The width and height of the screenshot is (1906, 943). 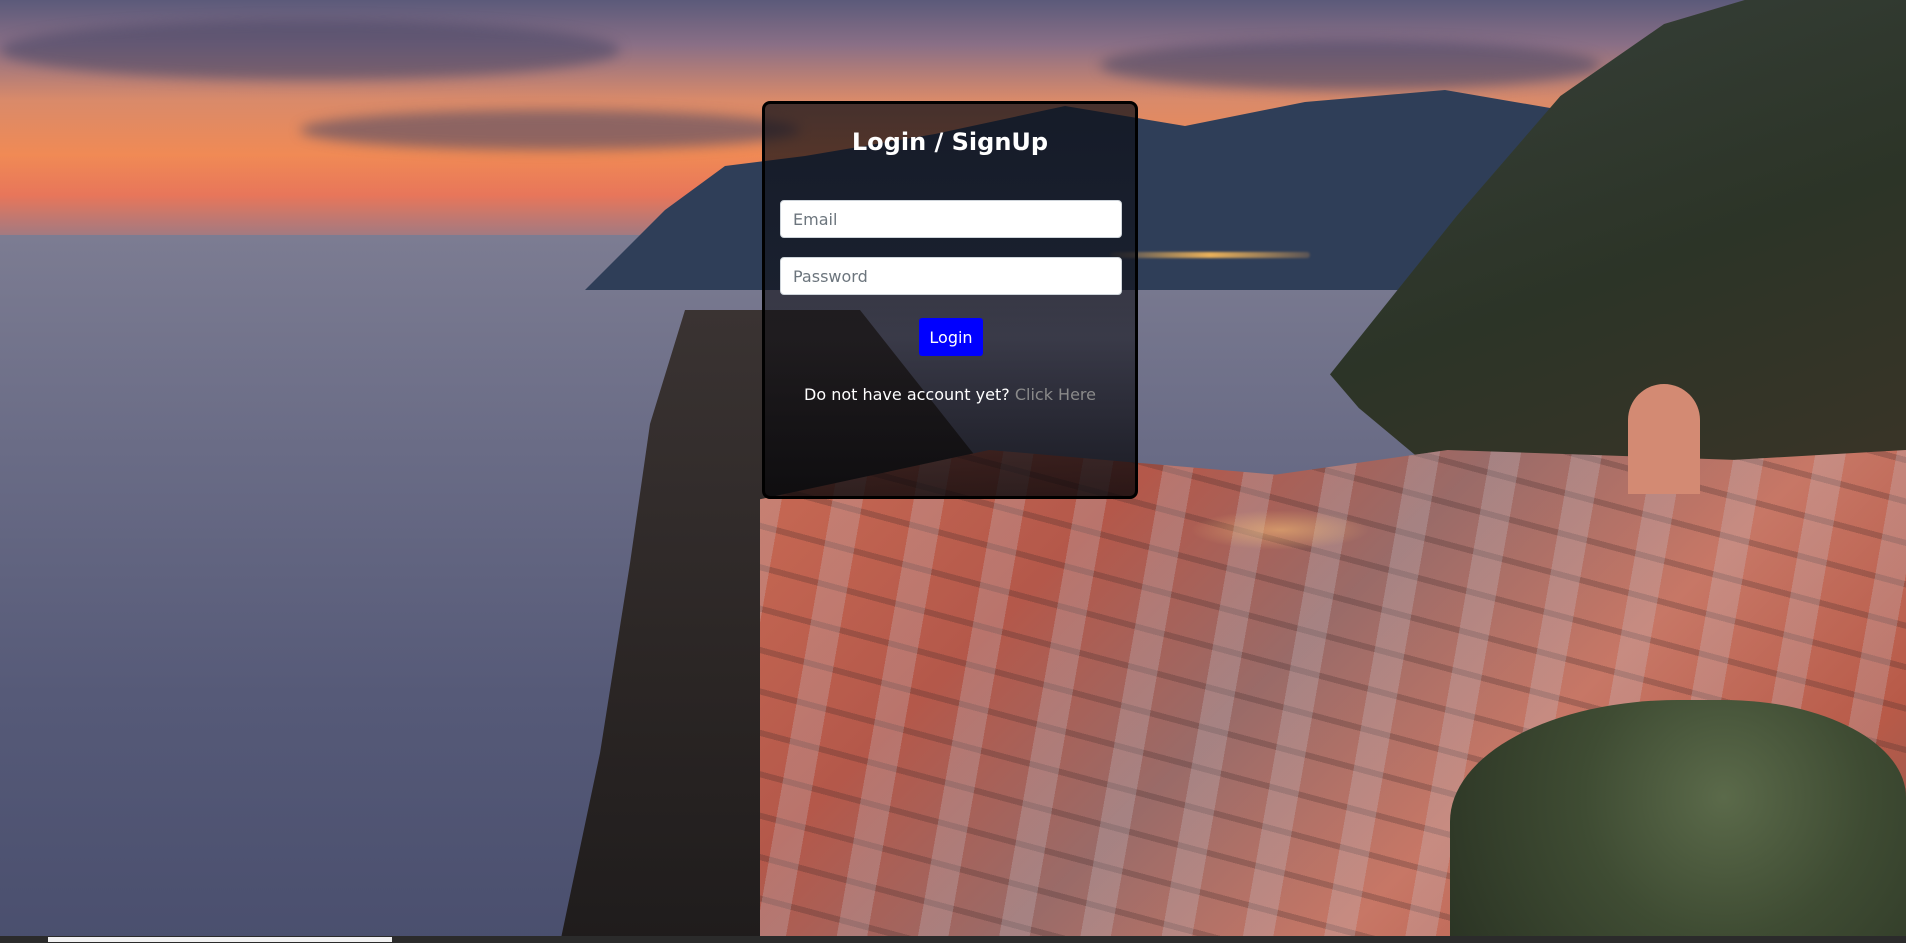 What do you see at coordinates (951, 276) in the screenshot?
I see `password-input` at bounding box center [951, 276].